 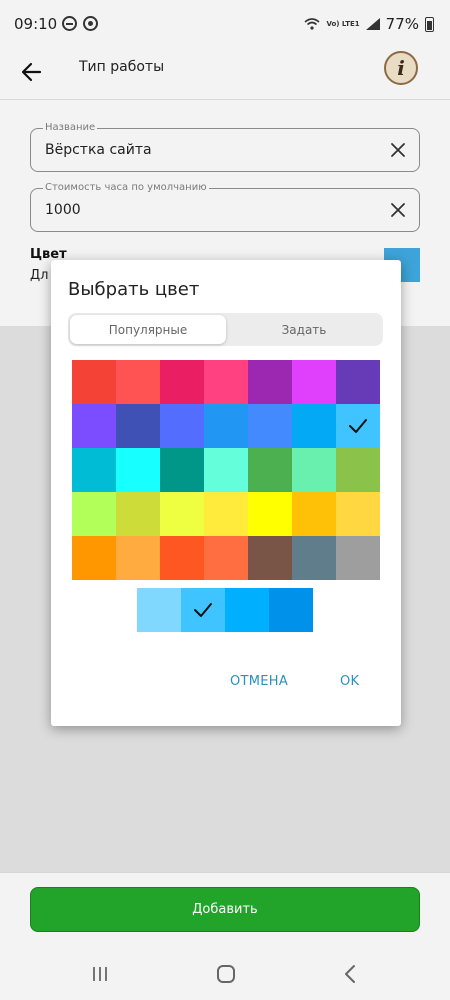 I want to click on cancel-button: ОТМЕНА, so click(x=259, y=681).